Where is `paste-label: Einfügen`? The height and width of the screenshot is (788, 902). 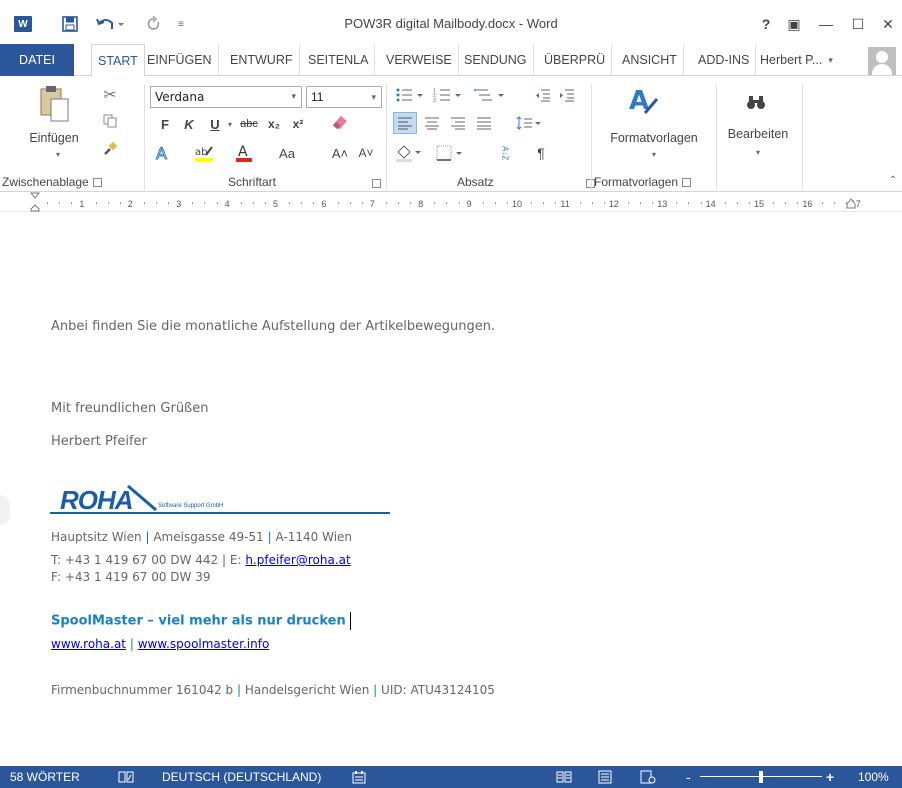
paste-label: Einfügen is located at coordinates (54, 138).